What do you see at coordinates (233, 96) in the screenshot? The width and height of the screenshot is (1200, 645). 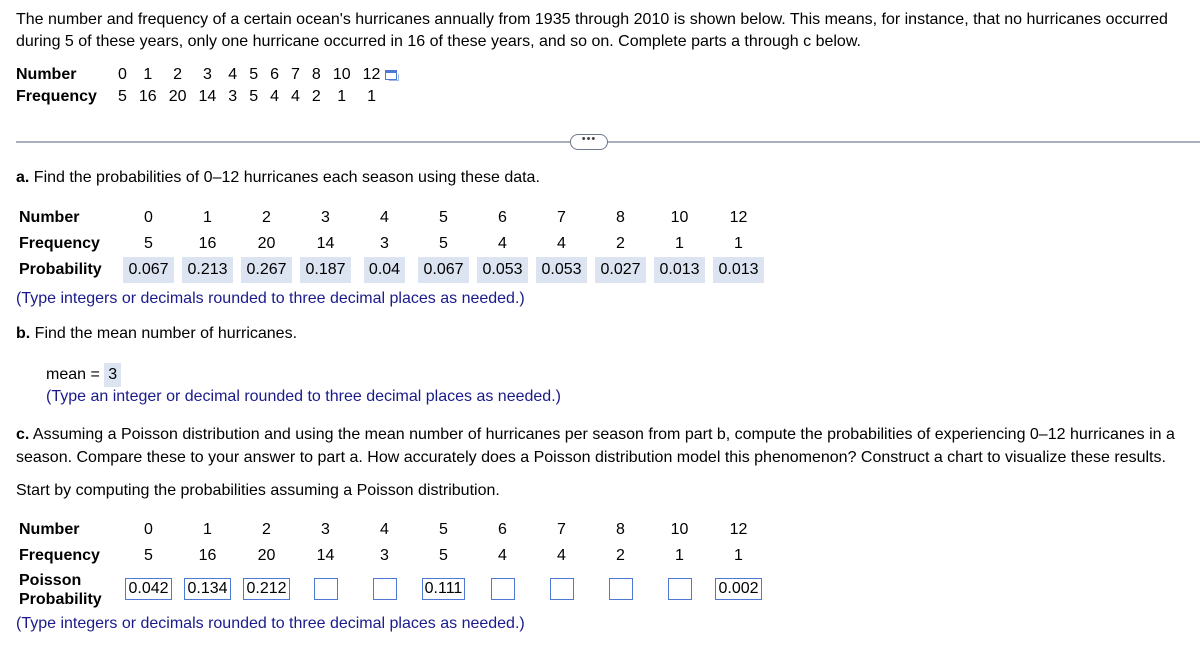 I see `given-frequency-cell: 3` at bounding box center [233, 96].